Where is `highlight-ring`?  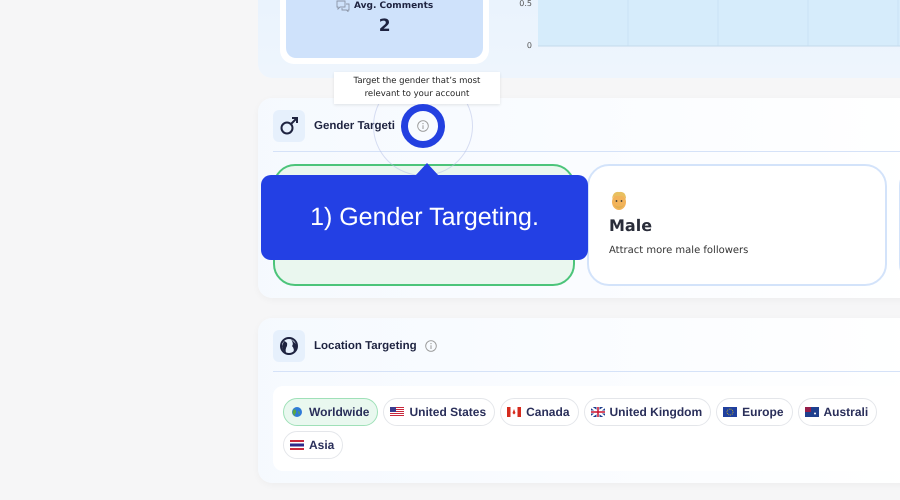 highlight-ring is located at coordinates (422, 126).